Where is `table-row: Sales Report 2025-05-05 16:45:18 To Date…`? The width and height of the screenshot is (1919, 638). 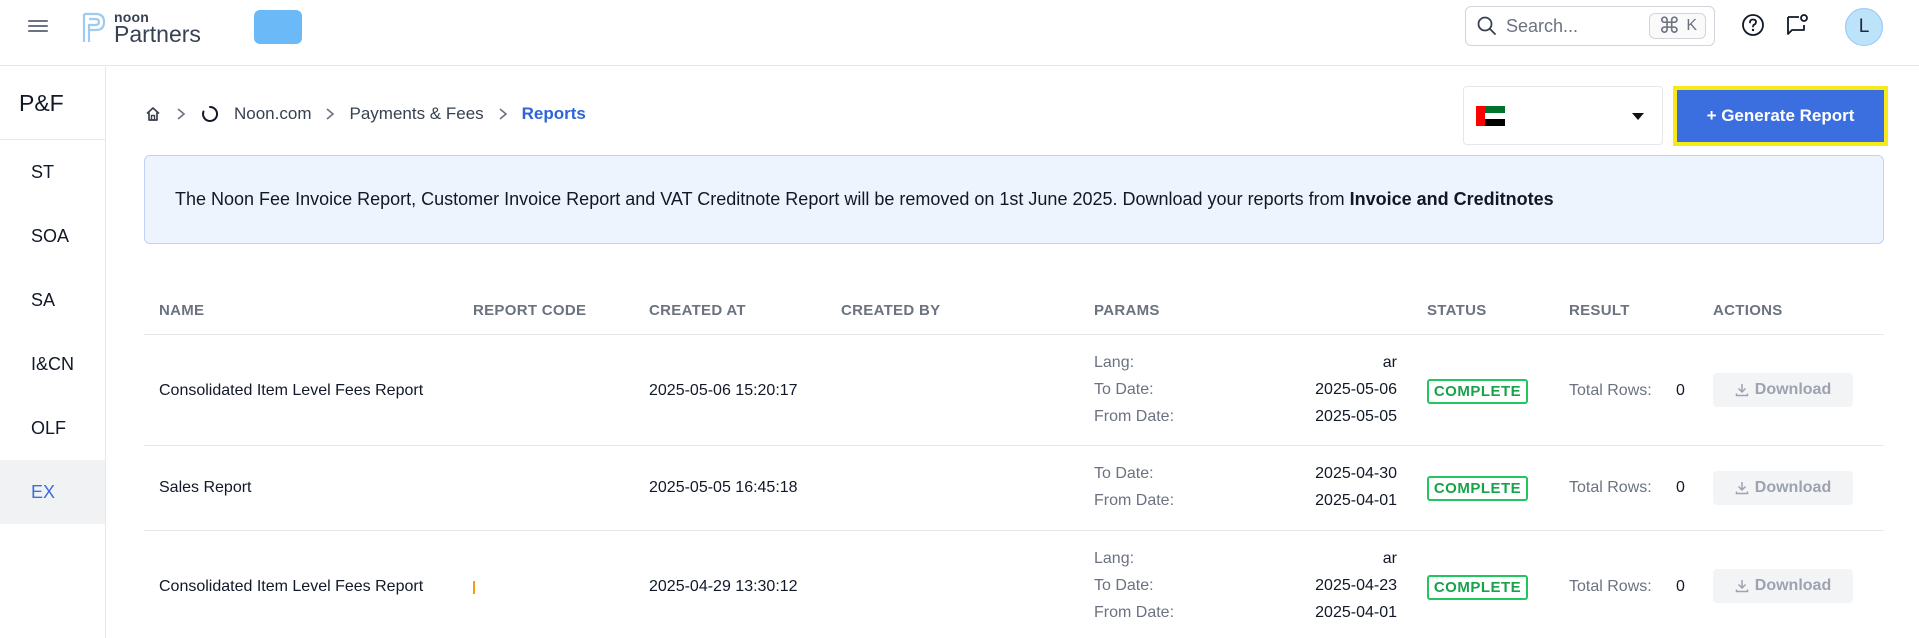 table-row: Sales Report 2025-05-05 16:45:18 To Date… is located at coordinates (1014, 488).